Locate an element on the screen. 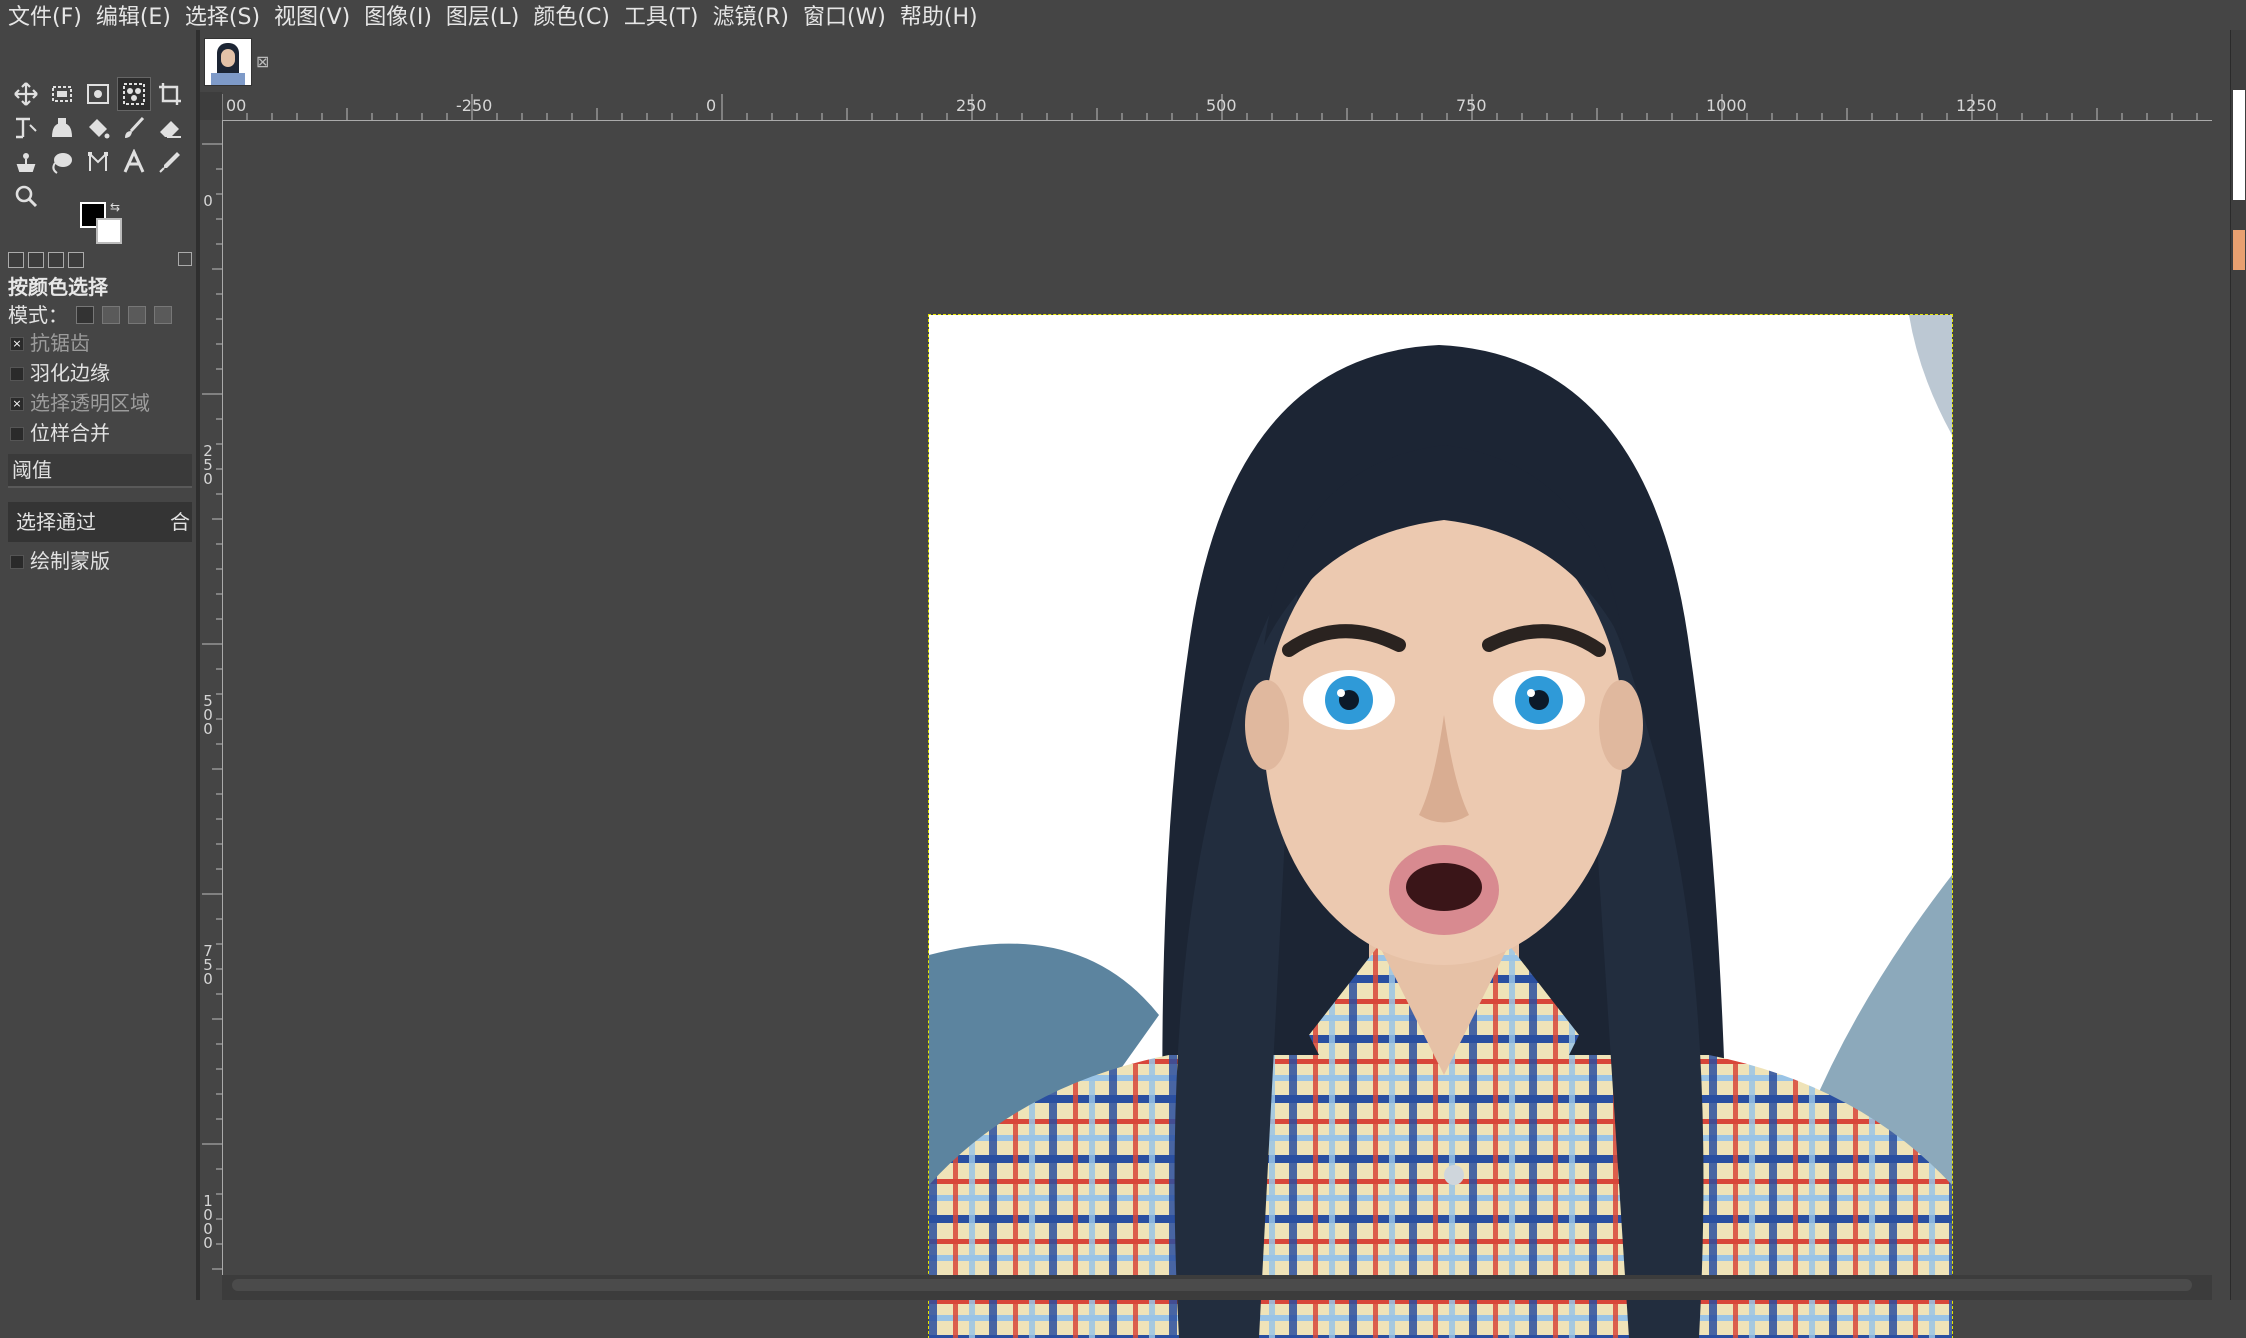 Image resolution: width=2246 pixels, height=1338 pixels. draw-mask-check-icon is located at coordinates (17, 562).